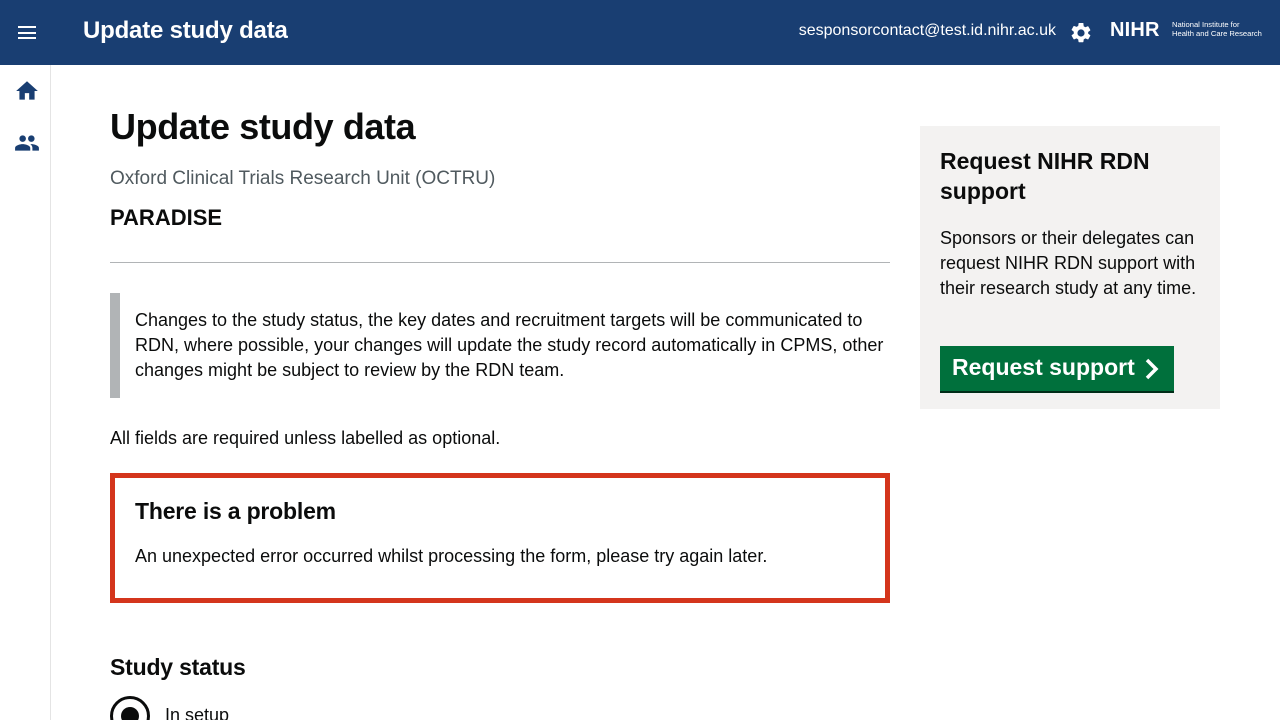  What do you see at coordinates (1045, 176) in the screenshot?
I see `support-card-title: Request NIHR RDN support` at bounding box center [1045, 176].